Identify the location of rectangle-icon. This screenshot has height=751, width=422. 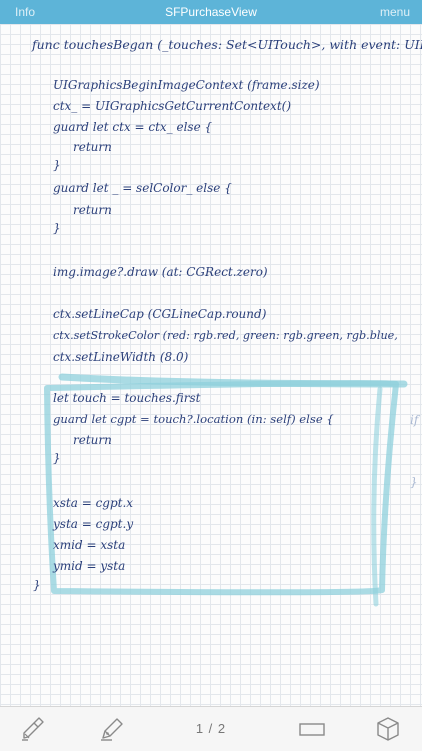
(312, 729).